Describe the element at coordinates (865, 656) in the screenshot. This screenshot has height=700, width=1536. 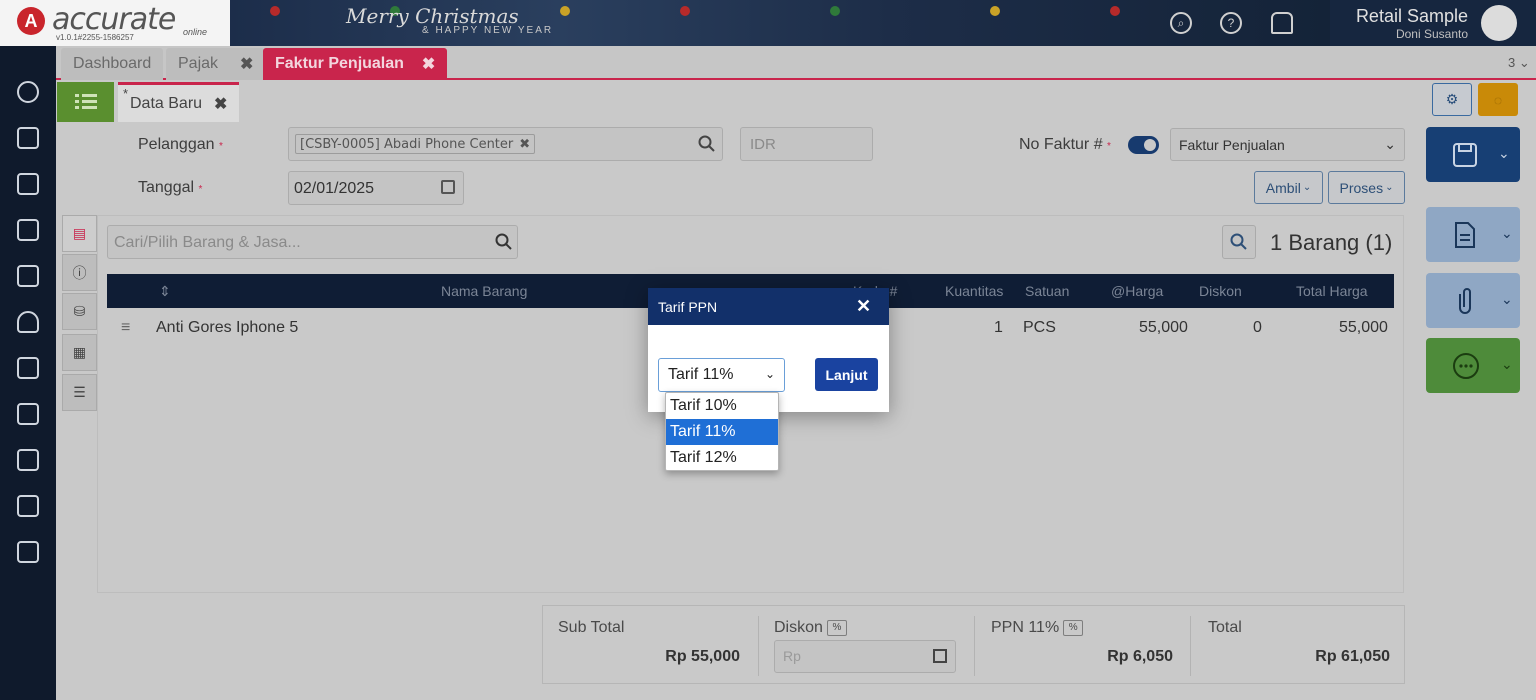
I see `diskon-input: Rp` at that location.